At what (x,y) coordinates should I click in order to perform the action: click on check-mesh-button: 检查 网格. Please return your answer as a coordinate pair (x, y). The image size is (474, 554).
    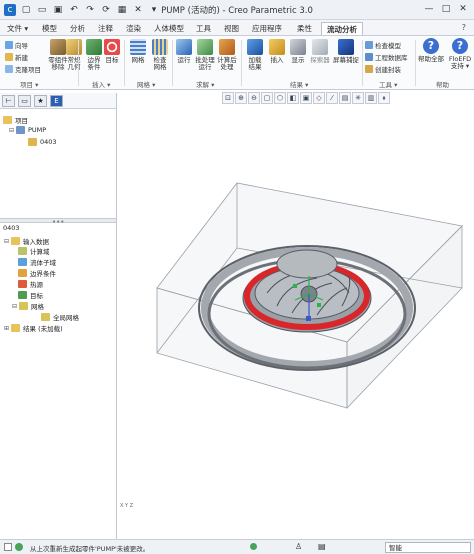
    Looking at the image, I should click on (160, 55).